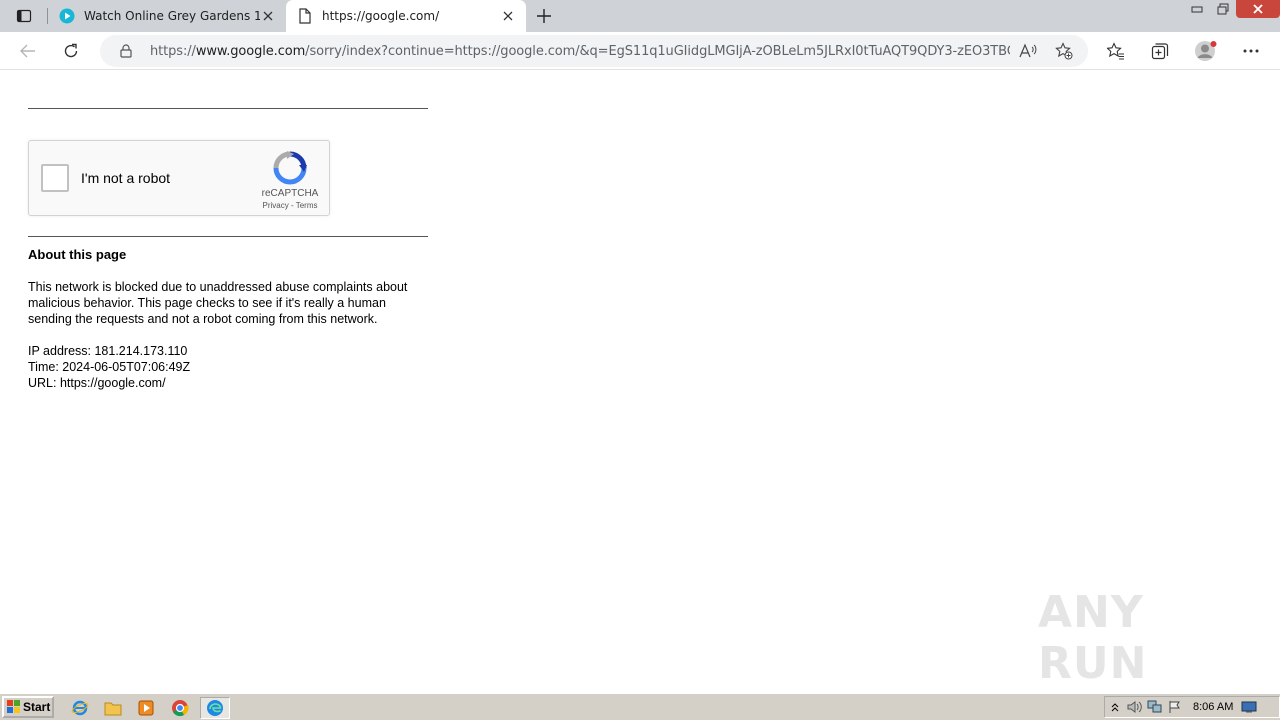  I want to click on media-player-icon, so click(146, 708).